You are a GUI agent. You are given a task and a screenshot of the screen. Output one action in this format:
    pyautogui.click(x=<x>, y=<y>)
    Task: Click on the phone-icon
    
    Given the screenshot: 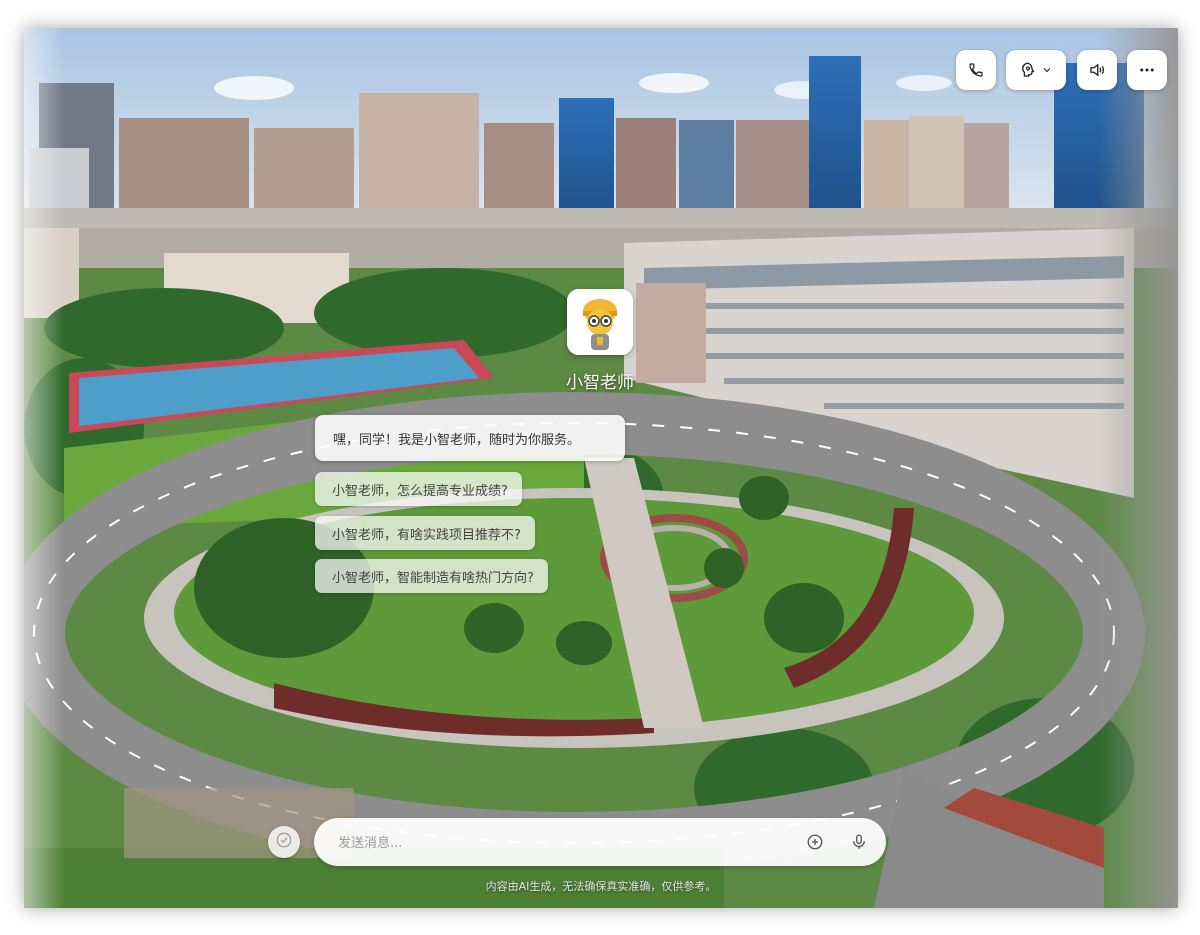 What is the action you would take?
    pyautogui.click(x=976, y=70)
    